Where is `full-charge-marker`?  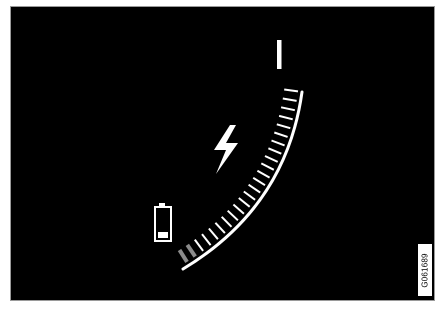
full-charge-marker is located at coordinates (279, 54).